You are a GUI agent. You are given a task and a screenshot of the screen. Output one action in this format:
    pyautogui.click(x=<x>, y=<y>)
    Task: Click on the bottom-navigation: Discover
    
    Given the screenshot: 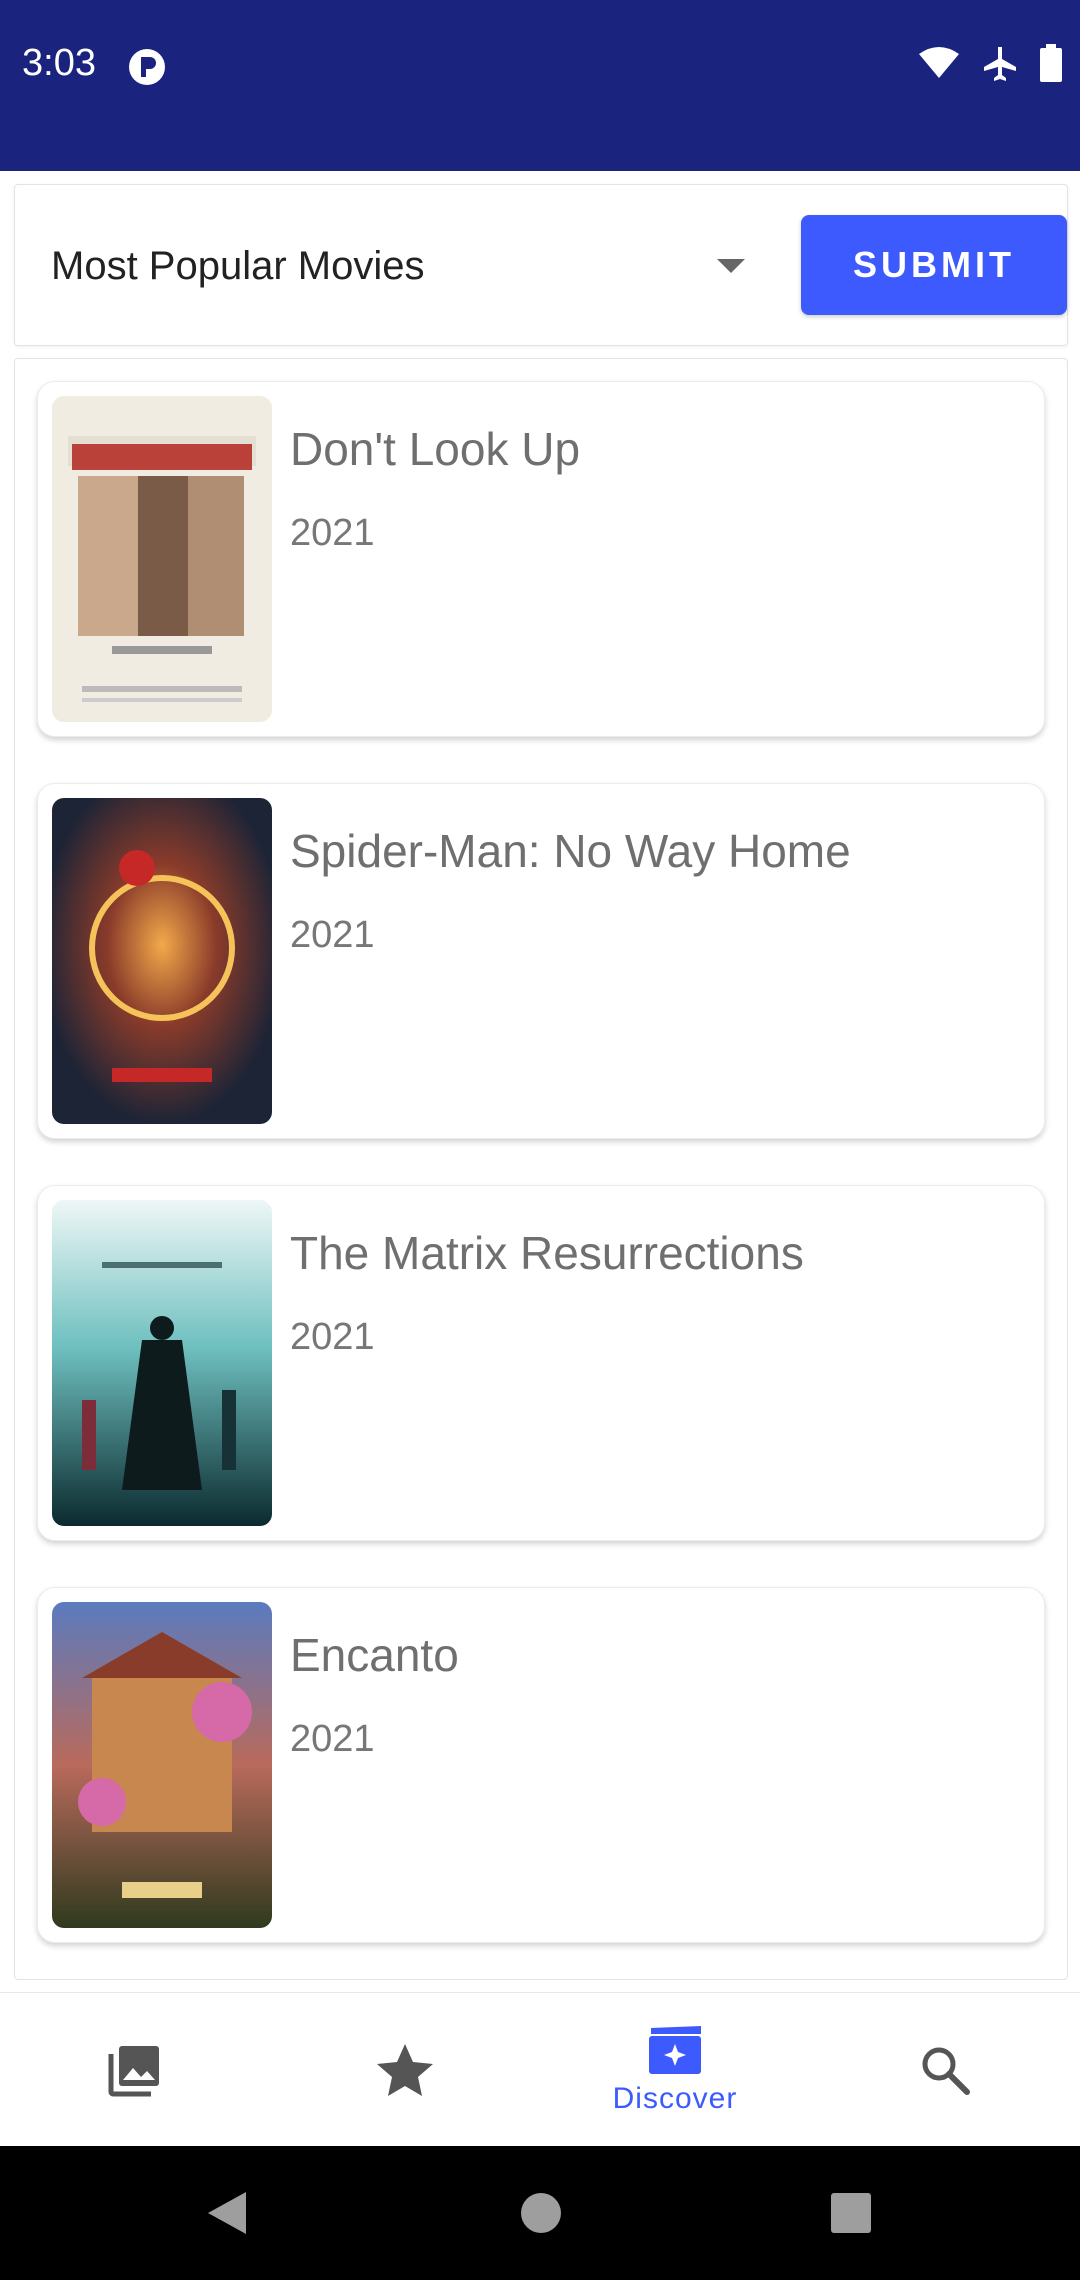 What is the action you would take?
    pyautogui.click(x=540, y=2069)
    